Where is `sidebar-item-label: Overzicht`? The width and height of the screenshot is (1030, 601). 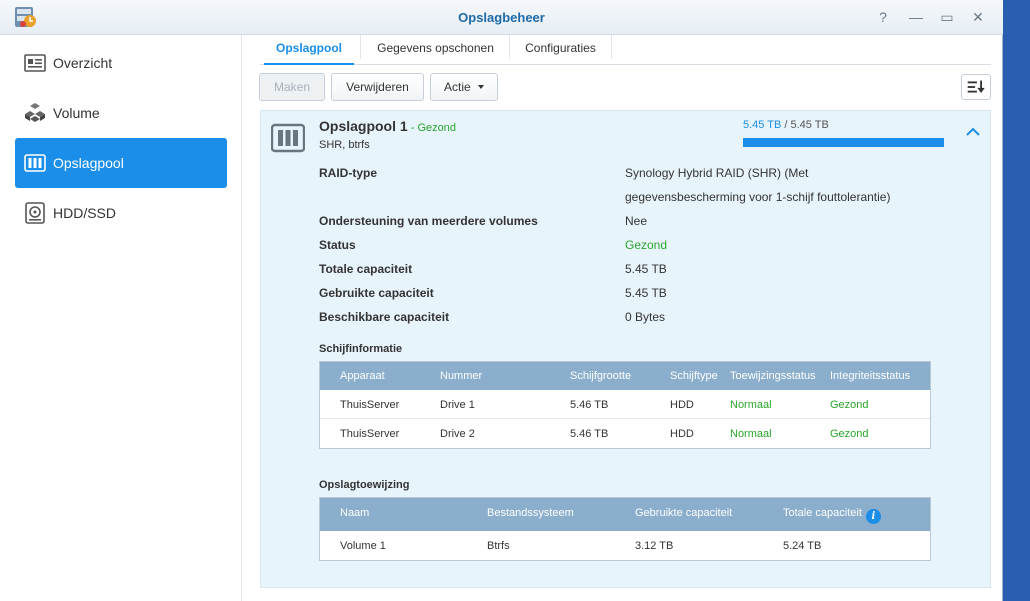
sidebar-item-label: Overzicht is located at coordinates (83, 63).